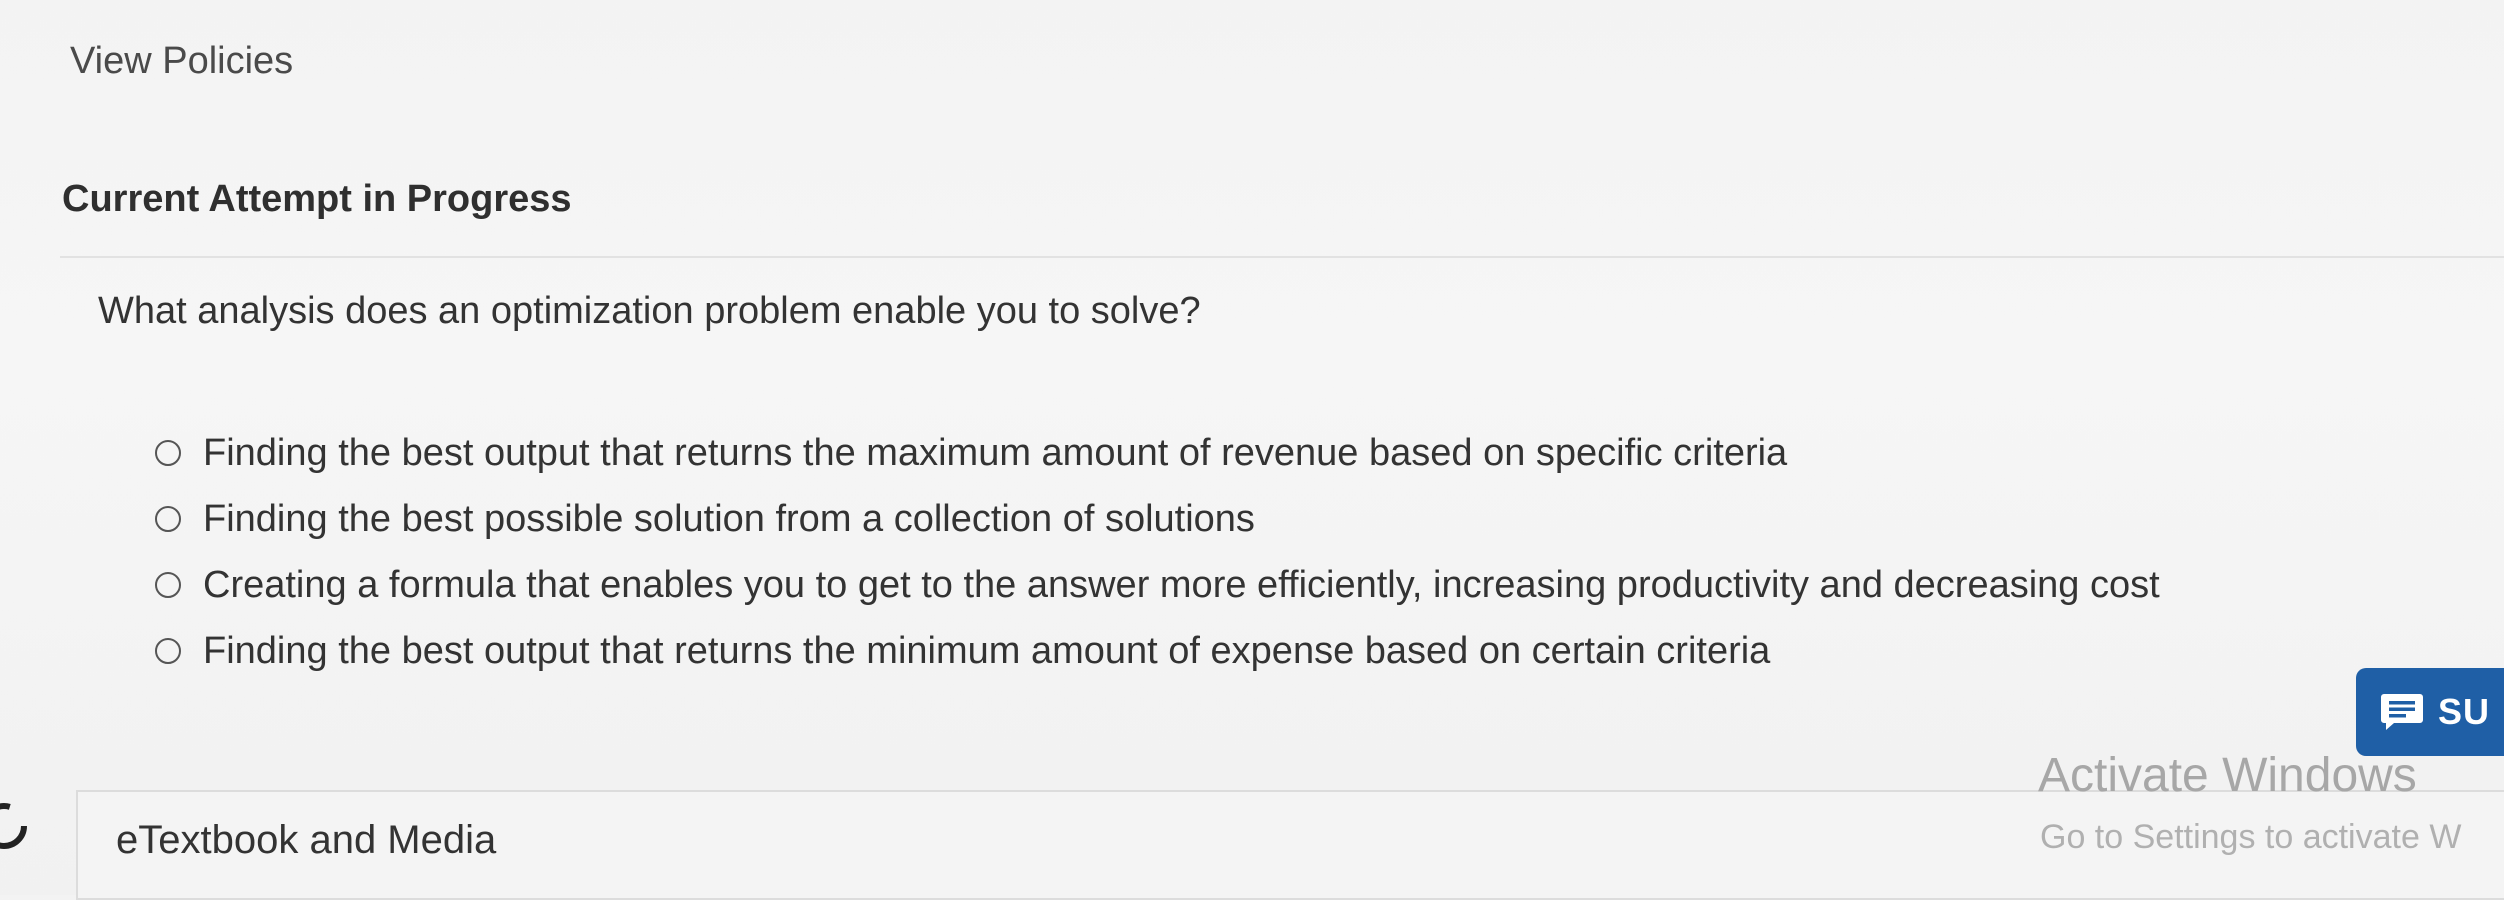 The height and width of the screenshot is (900, 2504). I want to click on section-divider, so click(1282, 257).